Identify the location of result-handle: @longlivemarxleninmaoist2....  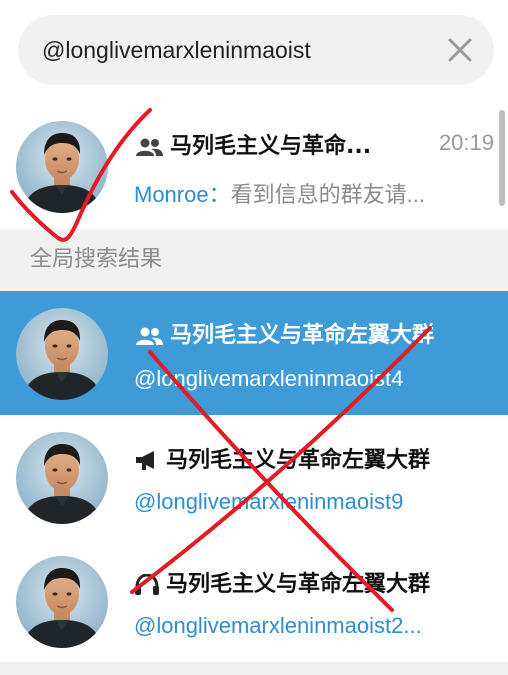
(278, 625).